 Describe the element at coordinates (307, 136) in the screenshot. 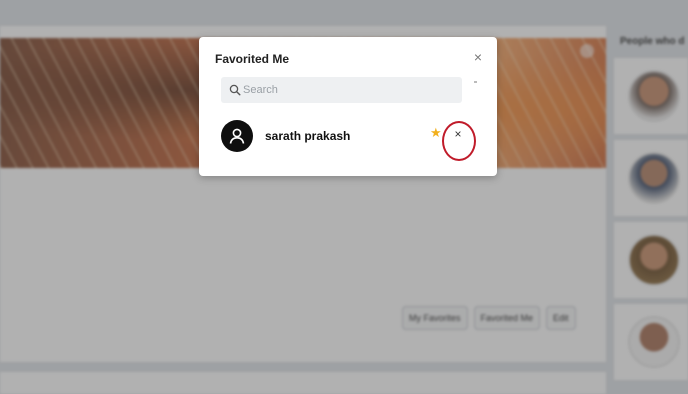

I see `user-name: sarath prakash` at that location.